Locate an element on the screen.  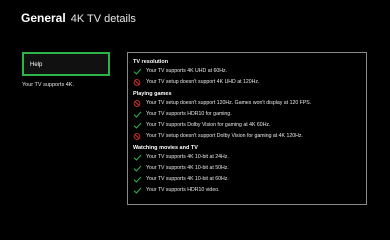
detail-text: Your TV supports 4K 10-bit at 60Hz. is located at coordinates (187, 179).